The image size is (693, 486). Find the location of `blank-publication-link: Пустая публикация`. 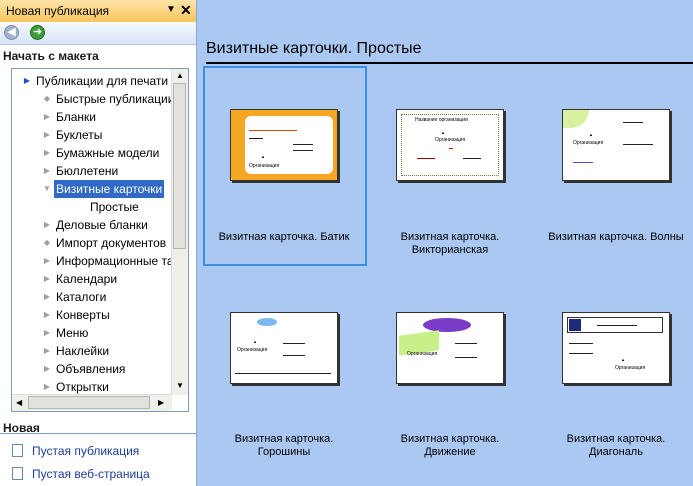

blank-publication-link: Пустая публикация is located at coordinates (85, 451).